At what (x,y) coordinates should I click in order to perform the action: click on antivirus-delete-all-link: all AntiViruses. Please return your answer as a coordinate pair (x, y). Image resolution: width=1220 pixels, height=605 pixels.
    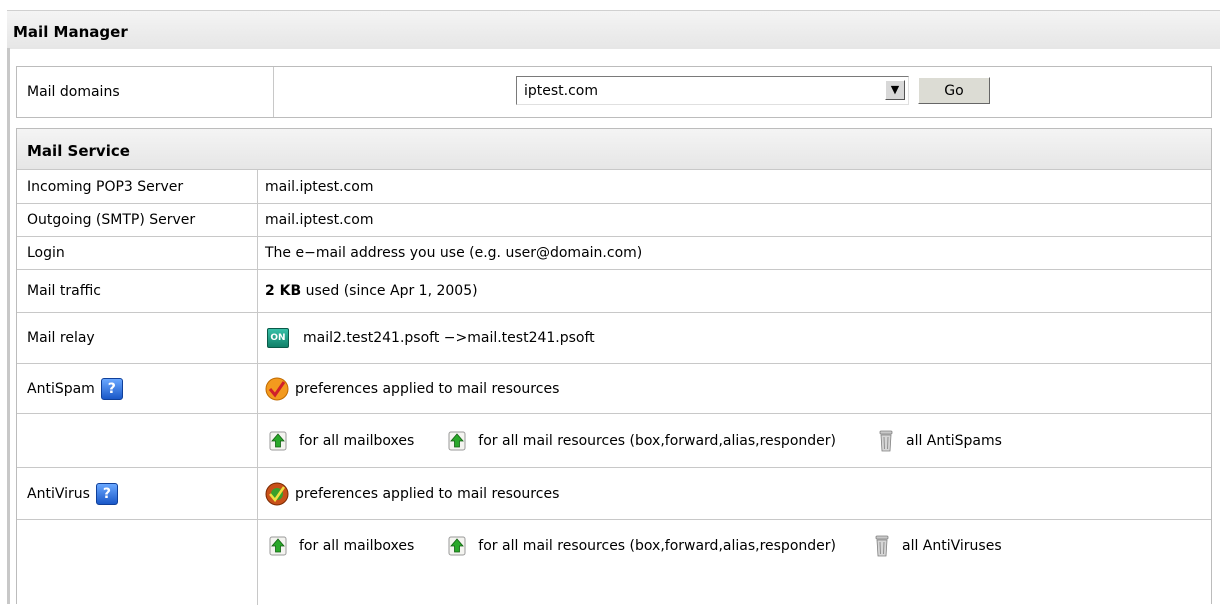
    Looking at the image, I should click on (938, 546).